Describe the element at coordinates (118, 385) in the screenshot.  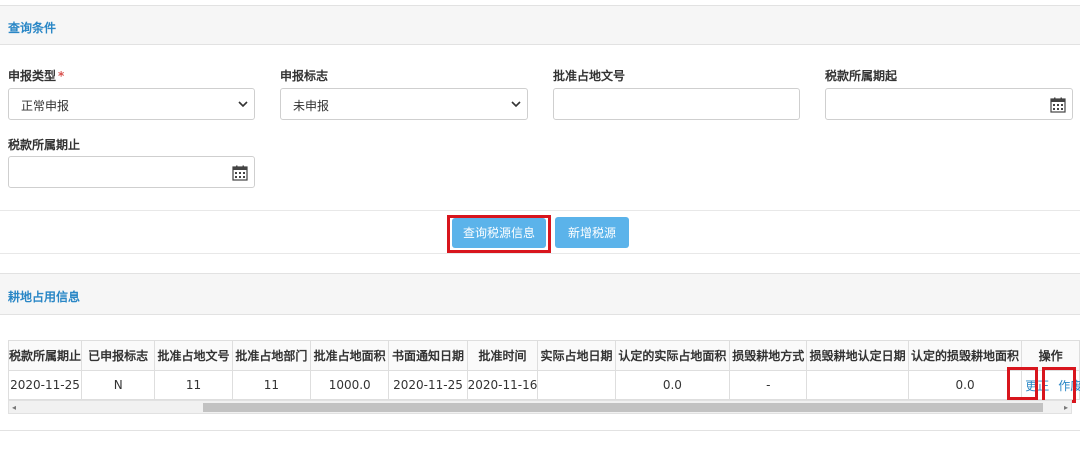
I see `table-cell: N` at that location.